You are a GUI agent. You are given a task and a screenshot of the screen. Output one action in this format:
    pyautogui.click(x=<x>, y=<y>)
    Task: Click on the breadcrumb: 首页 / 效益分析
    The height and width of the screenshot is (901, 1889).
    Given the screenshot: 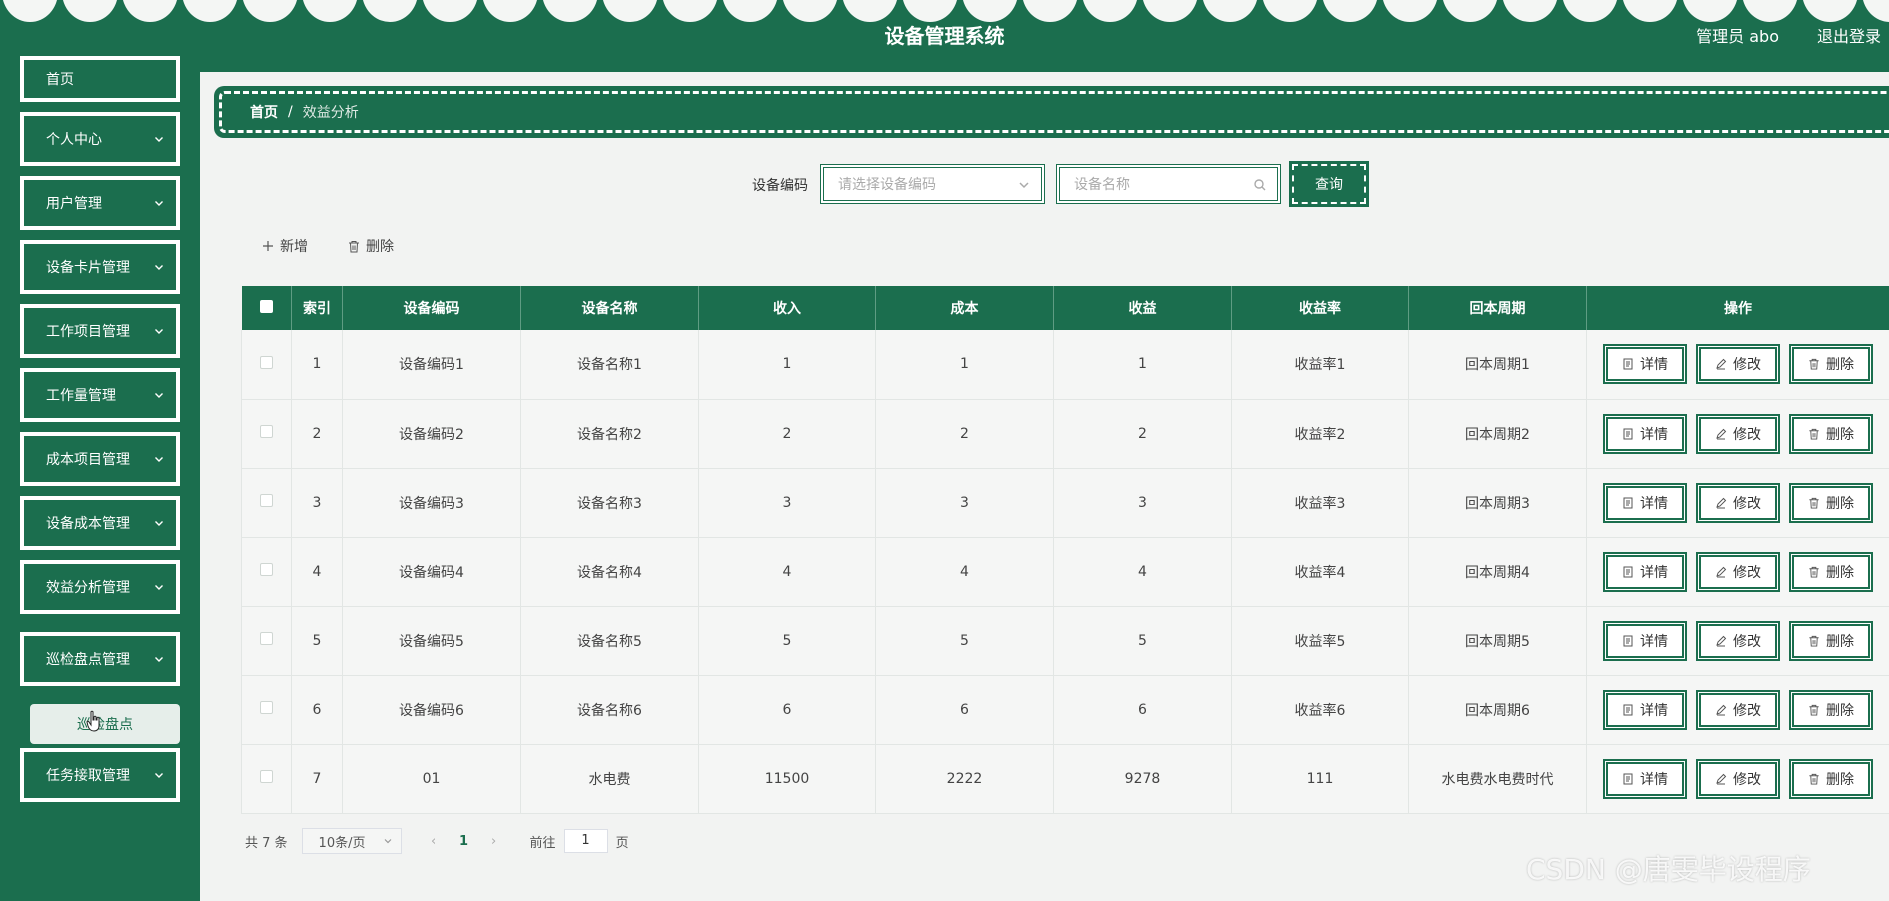 What is the action you would take?
    pyautogui.click(x=1051, y=112)
    